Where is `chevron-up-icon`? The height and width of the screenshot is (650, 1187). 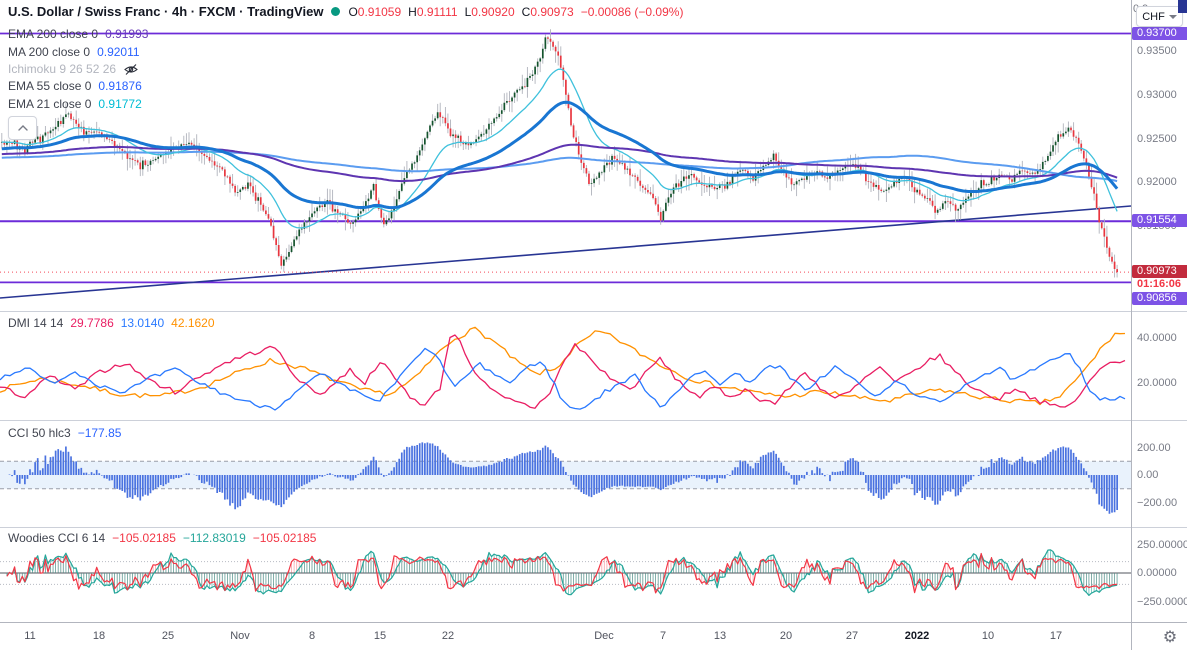 chevron-up-icon is located at coordinates (22, 128).